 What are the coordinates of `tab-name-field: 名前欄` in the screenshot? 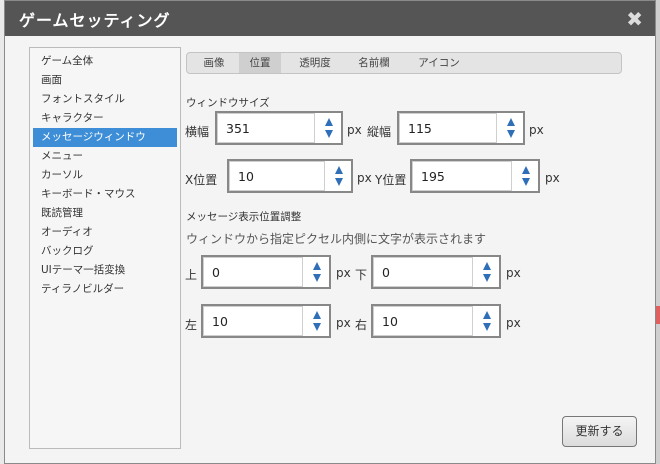 It's located at (374, 63).